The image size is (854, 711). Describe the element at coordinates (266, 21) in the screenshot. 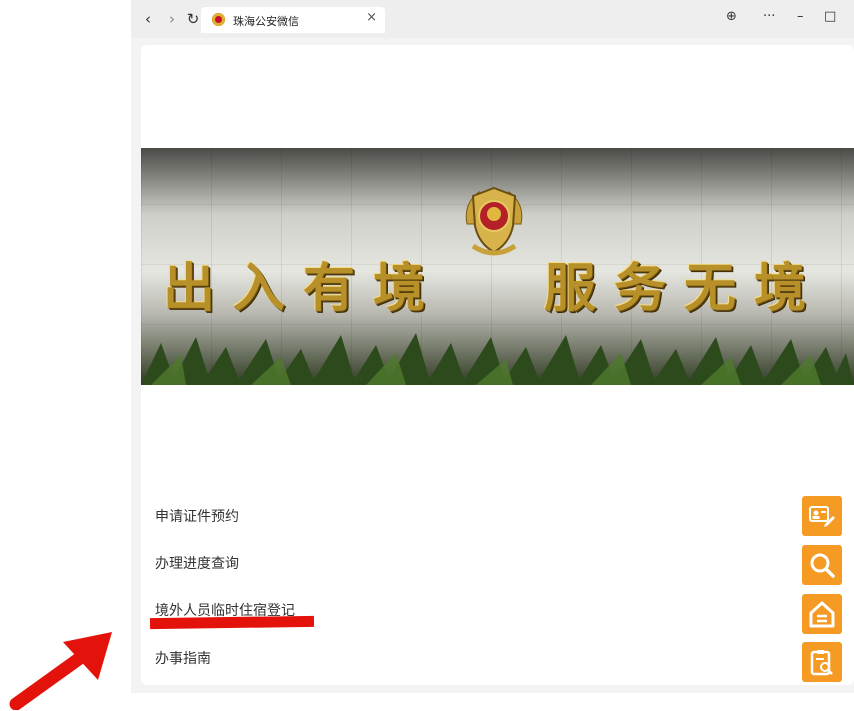

I see `tab-title: 珠海公安微信` at that location.